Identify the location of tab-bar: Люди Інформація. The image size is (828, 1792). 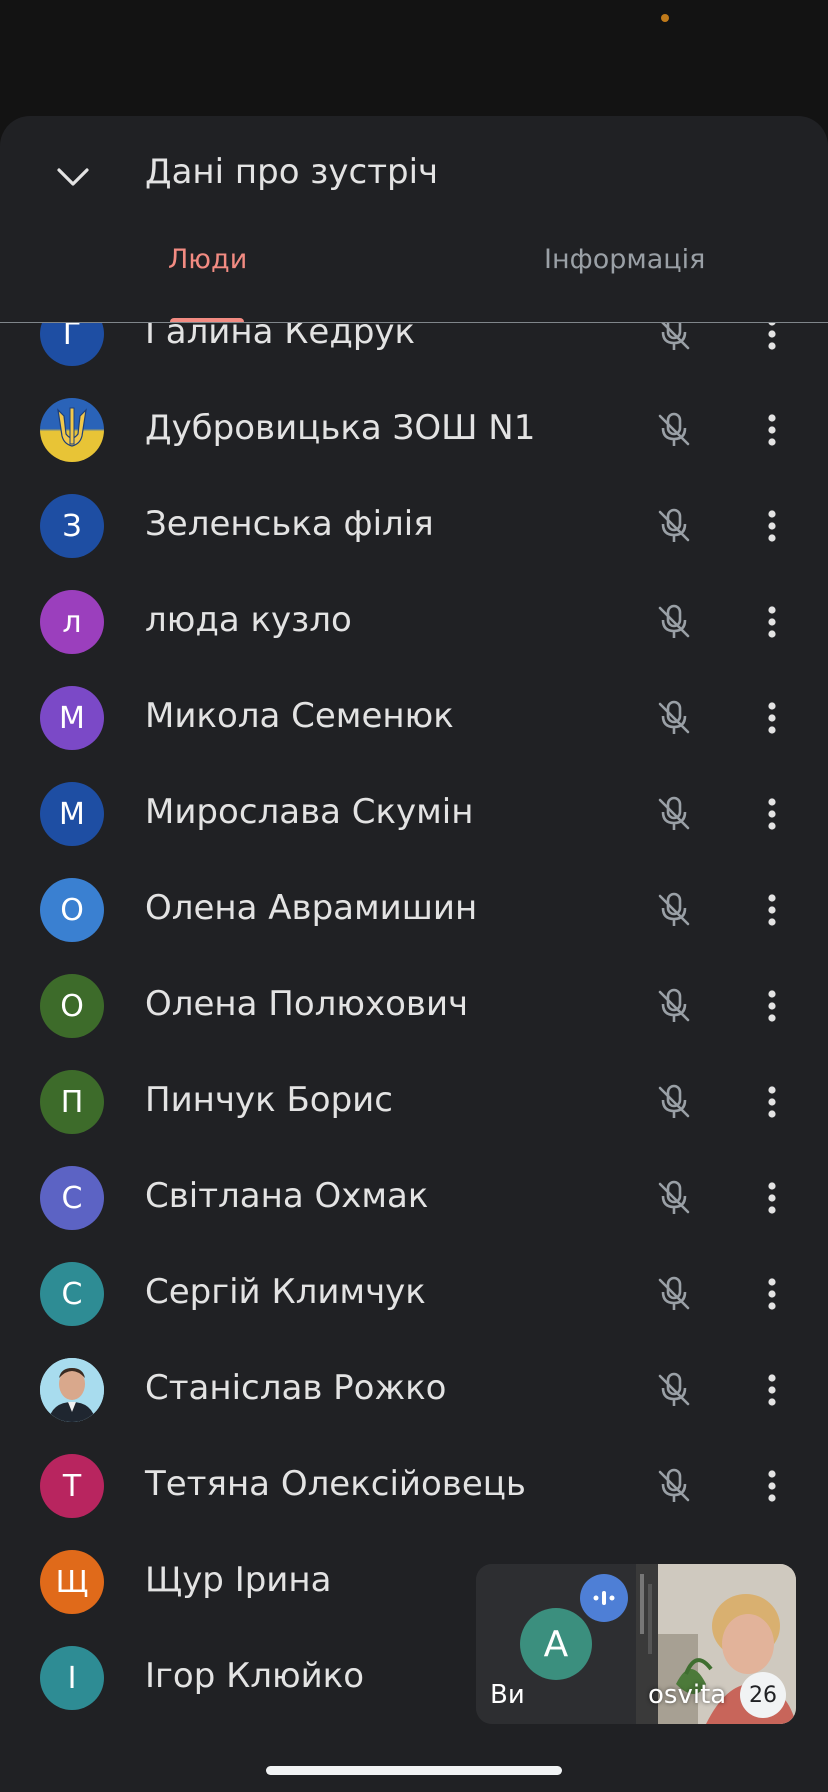
(414, 268).